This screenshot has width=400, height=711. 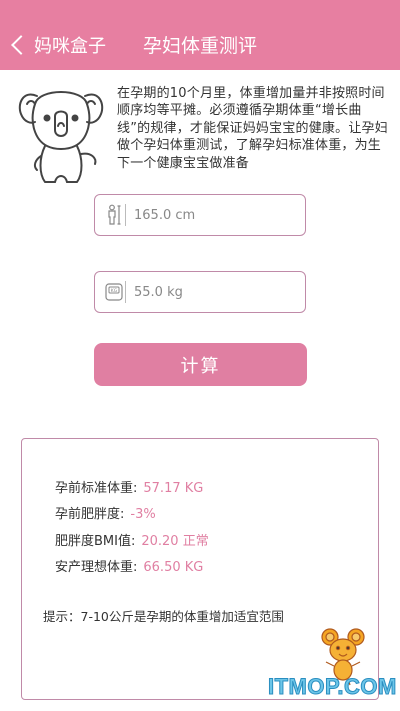 I want to click on nav-bar: 妈咪盒子 孕妇体重测评, so click(x=200, y=35).